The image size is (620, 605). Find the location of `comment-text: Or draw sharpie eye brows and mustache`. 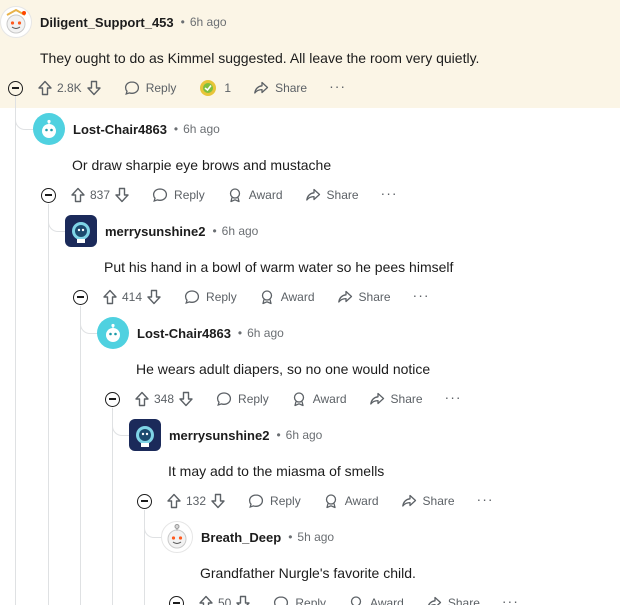

comment-text: Or draw sharpie eye brows and mustache is located at coordinates (202, 165).